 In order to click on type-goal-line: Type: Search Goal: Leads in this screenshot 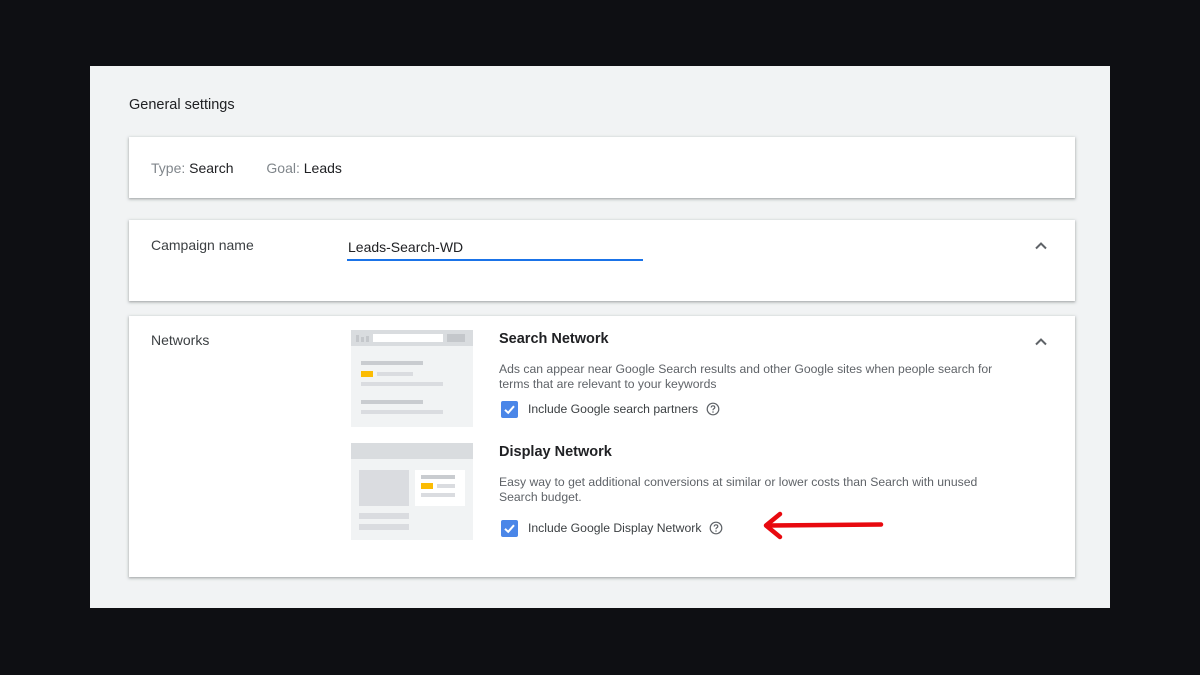, I will do `click(246, 168)`.